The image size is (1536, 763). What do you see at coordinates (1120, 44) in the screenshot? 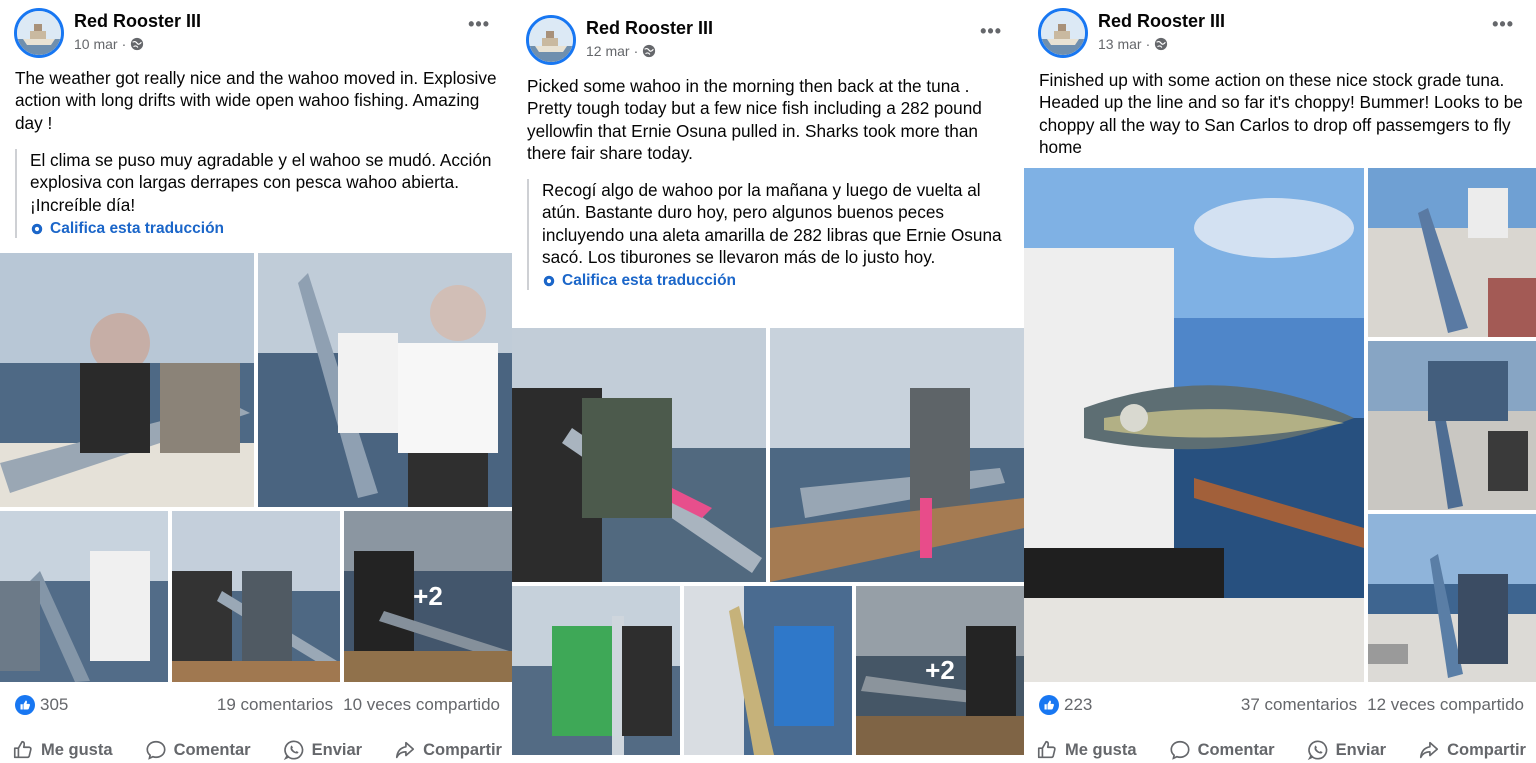
I see `post-date: 13 mar` at bounding box center [1120, 44].